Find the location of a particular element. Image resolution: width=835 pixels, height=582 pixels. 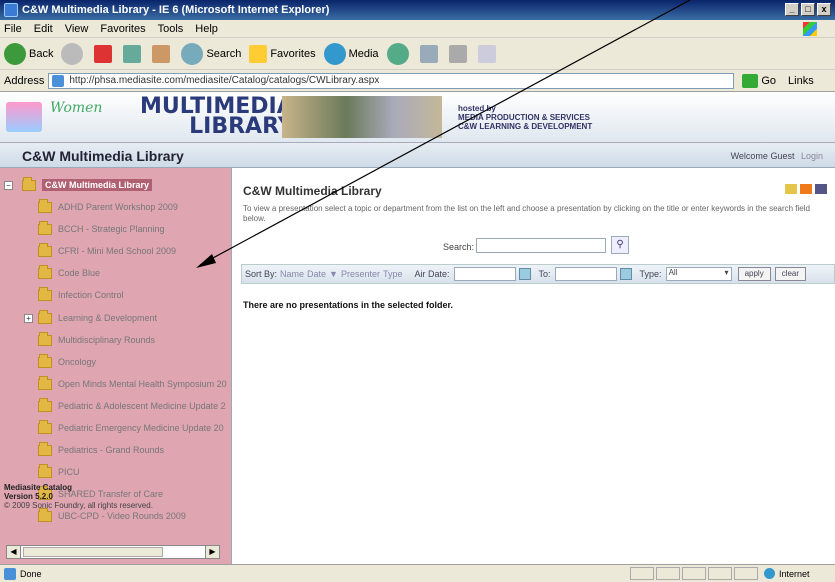

rss-icon is located at coordinates (806, 189).